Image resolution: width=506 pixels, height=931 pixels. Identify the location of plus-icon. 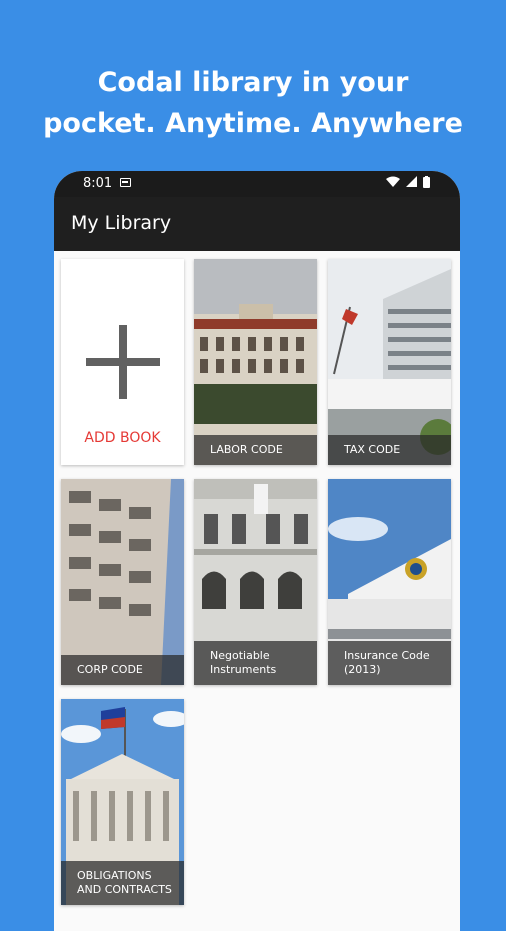
(123, 362).